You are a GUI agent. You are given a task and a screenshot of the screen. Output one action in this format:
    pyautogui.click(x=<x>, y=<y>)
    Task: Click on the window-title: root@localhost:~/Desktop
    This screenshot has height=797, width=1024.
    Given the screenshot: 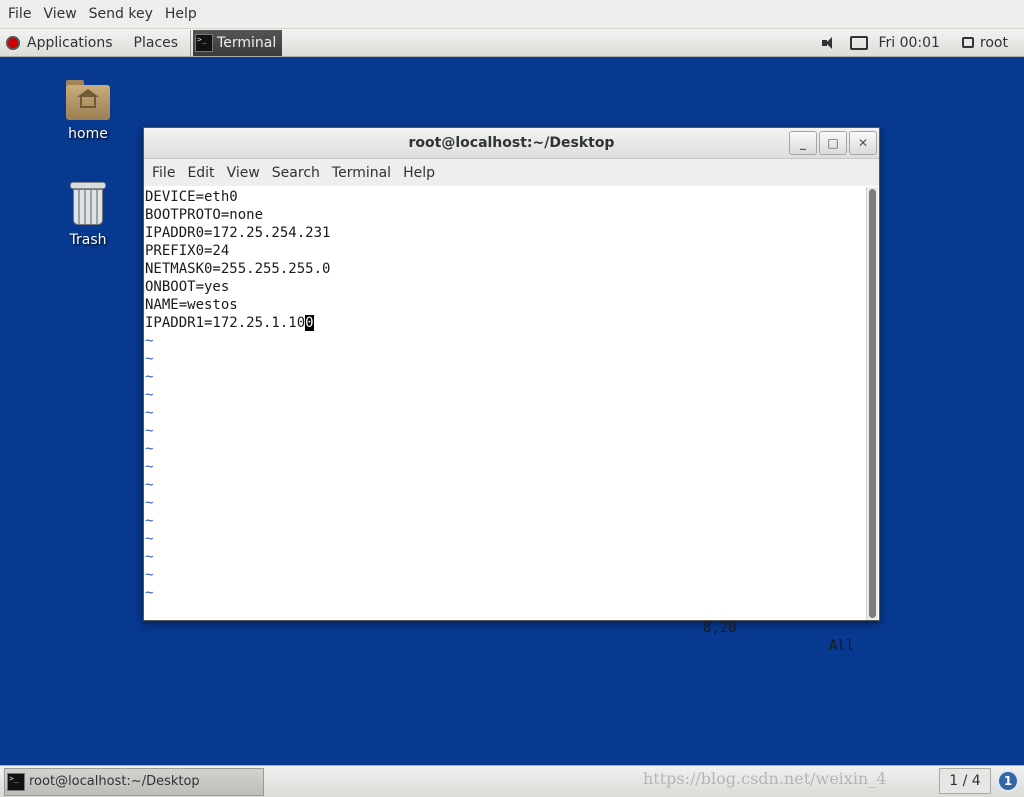 What is the action you would take?
    pyautogui.click(x=511, y=143)
    